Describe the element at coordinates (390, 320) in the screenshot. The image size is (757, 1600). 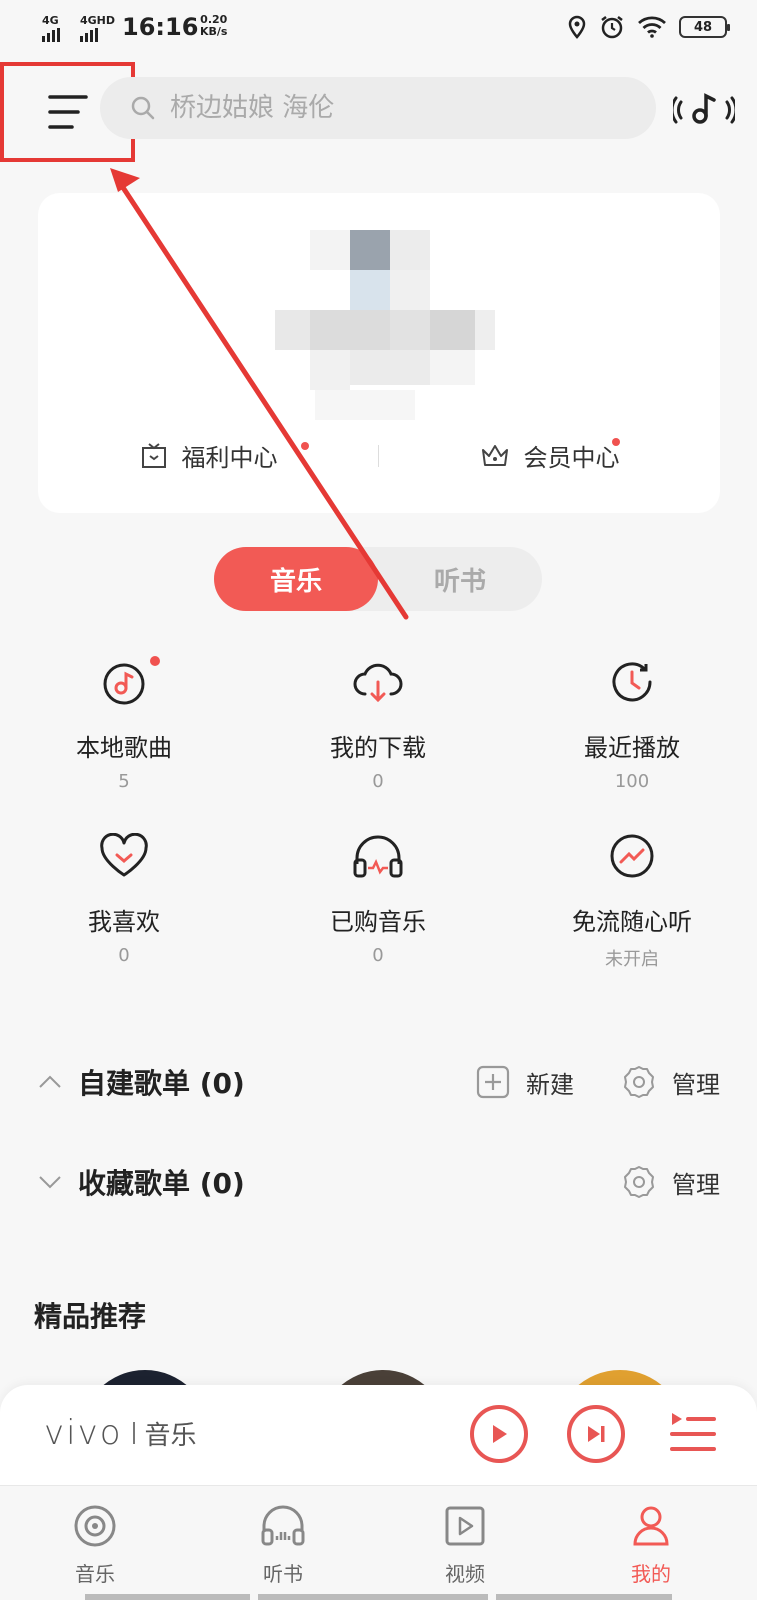
I see `blurred-profile-image` at that location.